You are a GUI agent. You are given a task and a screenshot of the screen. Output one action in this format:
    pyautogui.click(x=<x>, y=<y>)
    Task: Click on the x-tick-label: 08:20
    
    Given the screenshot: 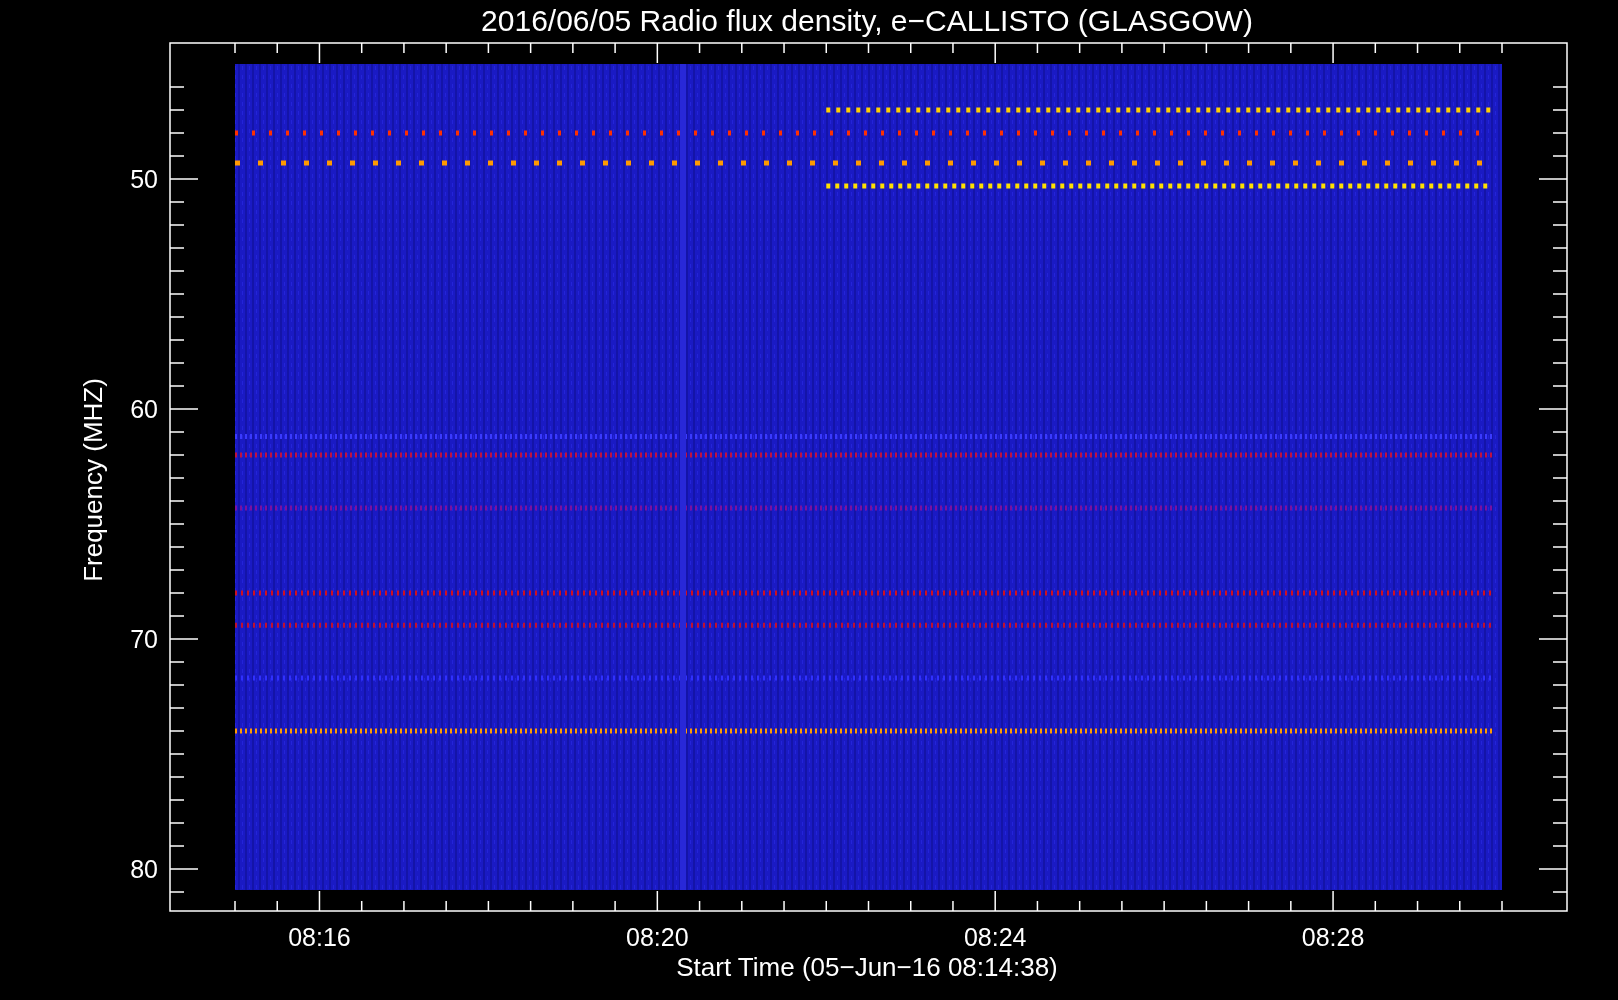 What is the action you would take?
    pyautogui.click(x=657, y=937)
    